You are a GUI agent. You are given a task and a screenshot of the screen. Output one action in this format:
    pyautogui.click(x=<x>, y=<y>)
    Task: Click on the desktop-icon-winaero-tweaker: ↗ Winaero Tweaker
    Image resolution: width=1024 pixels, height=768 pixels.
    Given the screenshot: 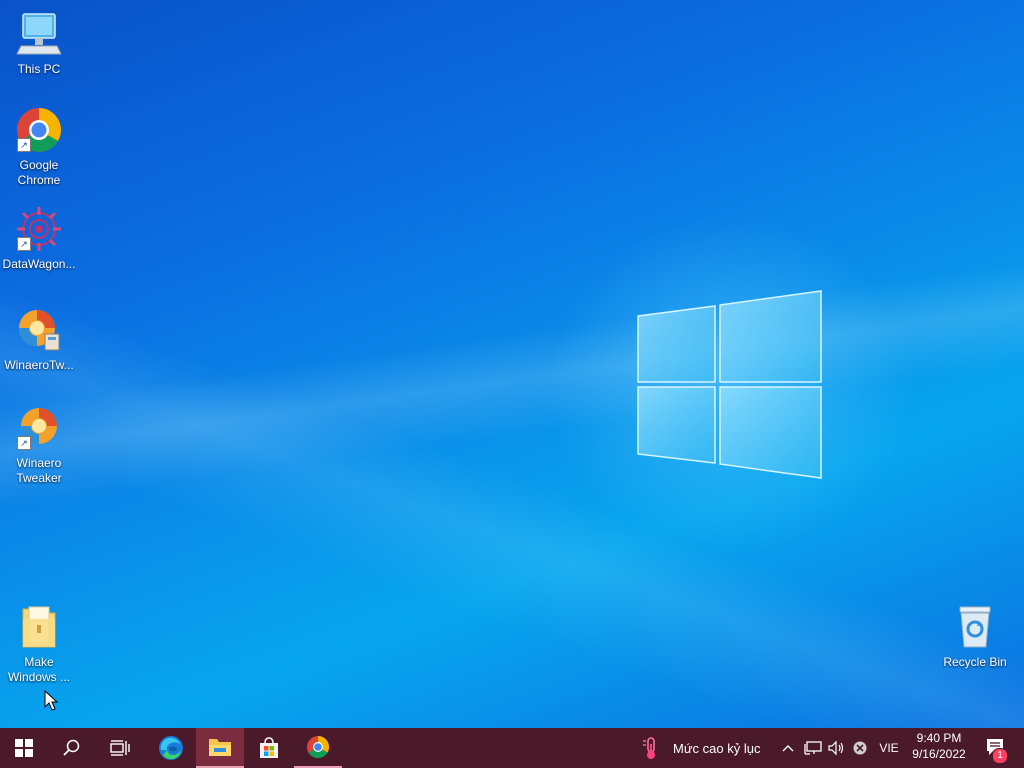 What is the action you would take?
    pyautogui.click(x=39, y=445)
    